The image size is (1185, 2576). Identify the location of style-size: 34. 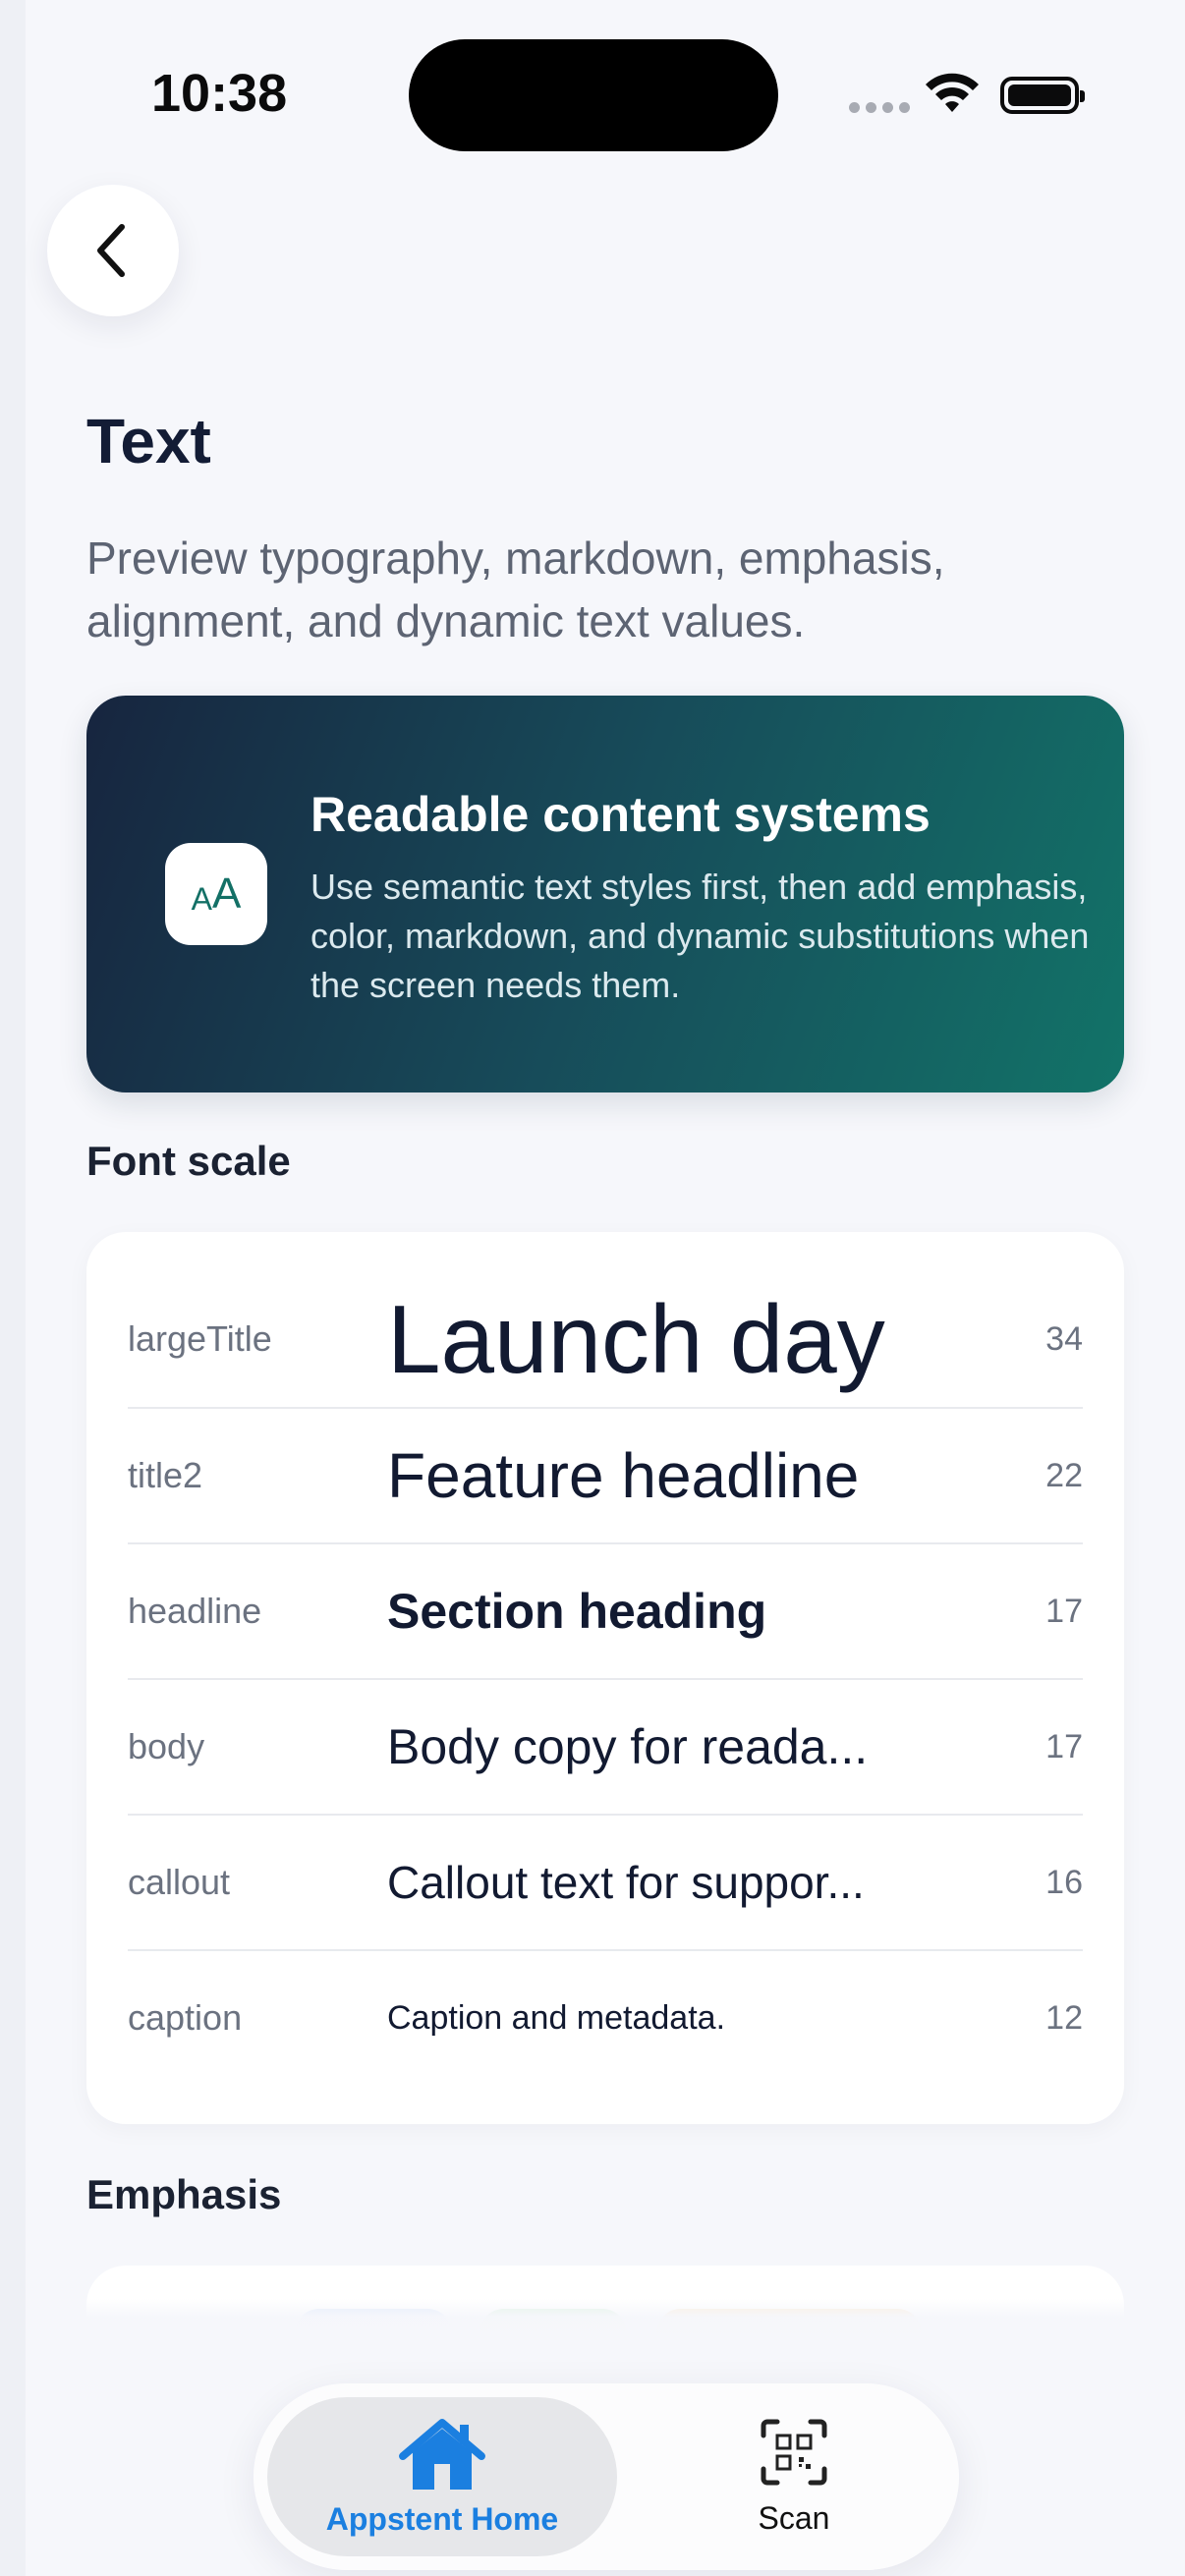
(1064, 1338).